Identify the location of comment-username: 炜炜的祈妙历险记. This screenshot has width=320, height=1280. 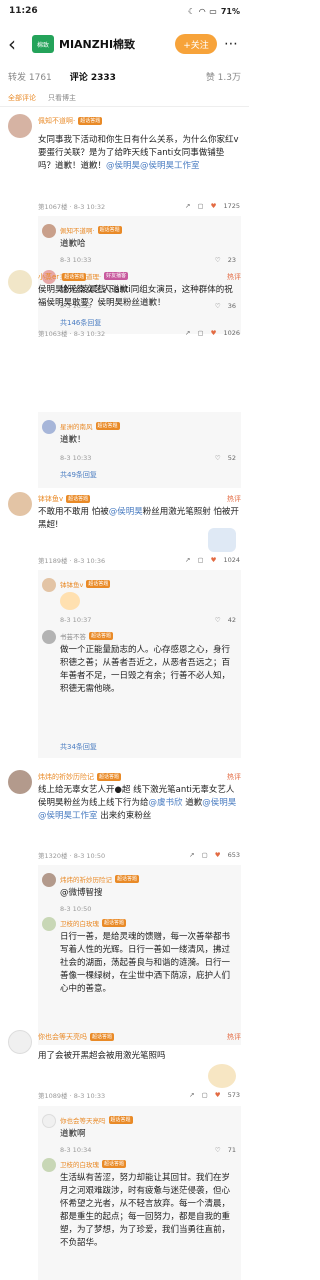
(66, 777).